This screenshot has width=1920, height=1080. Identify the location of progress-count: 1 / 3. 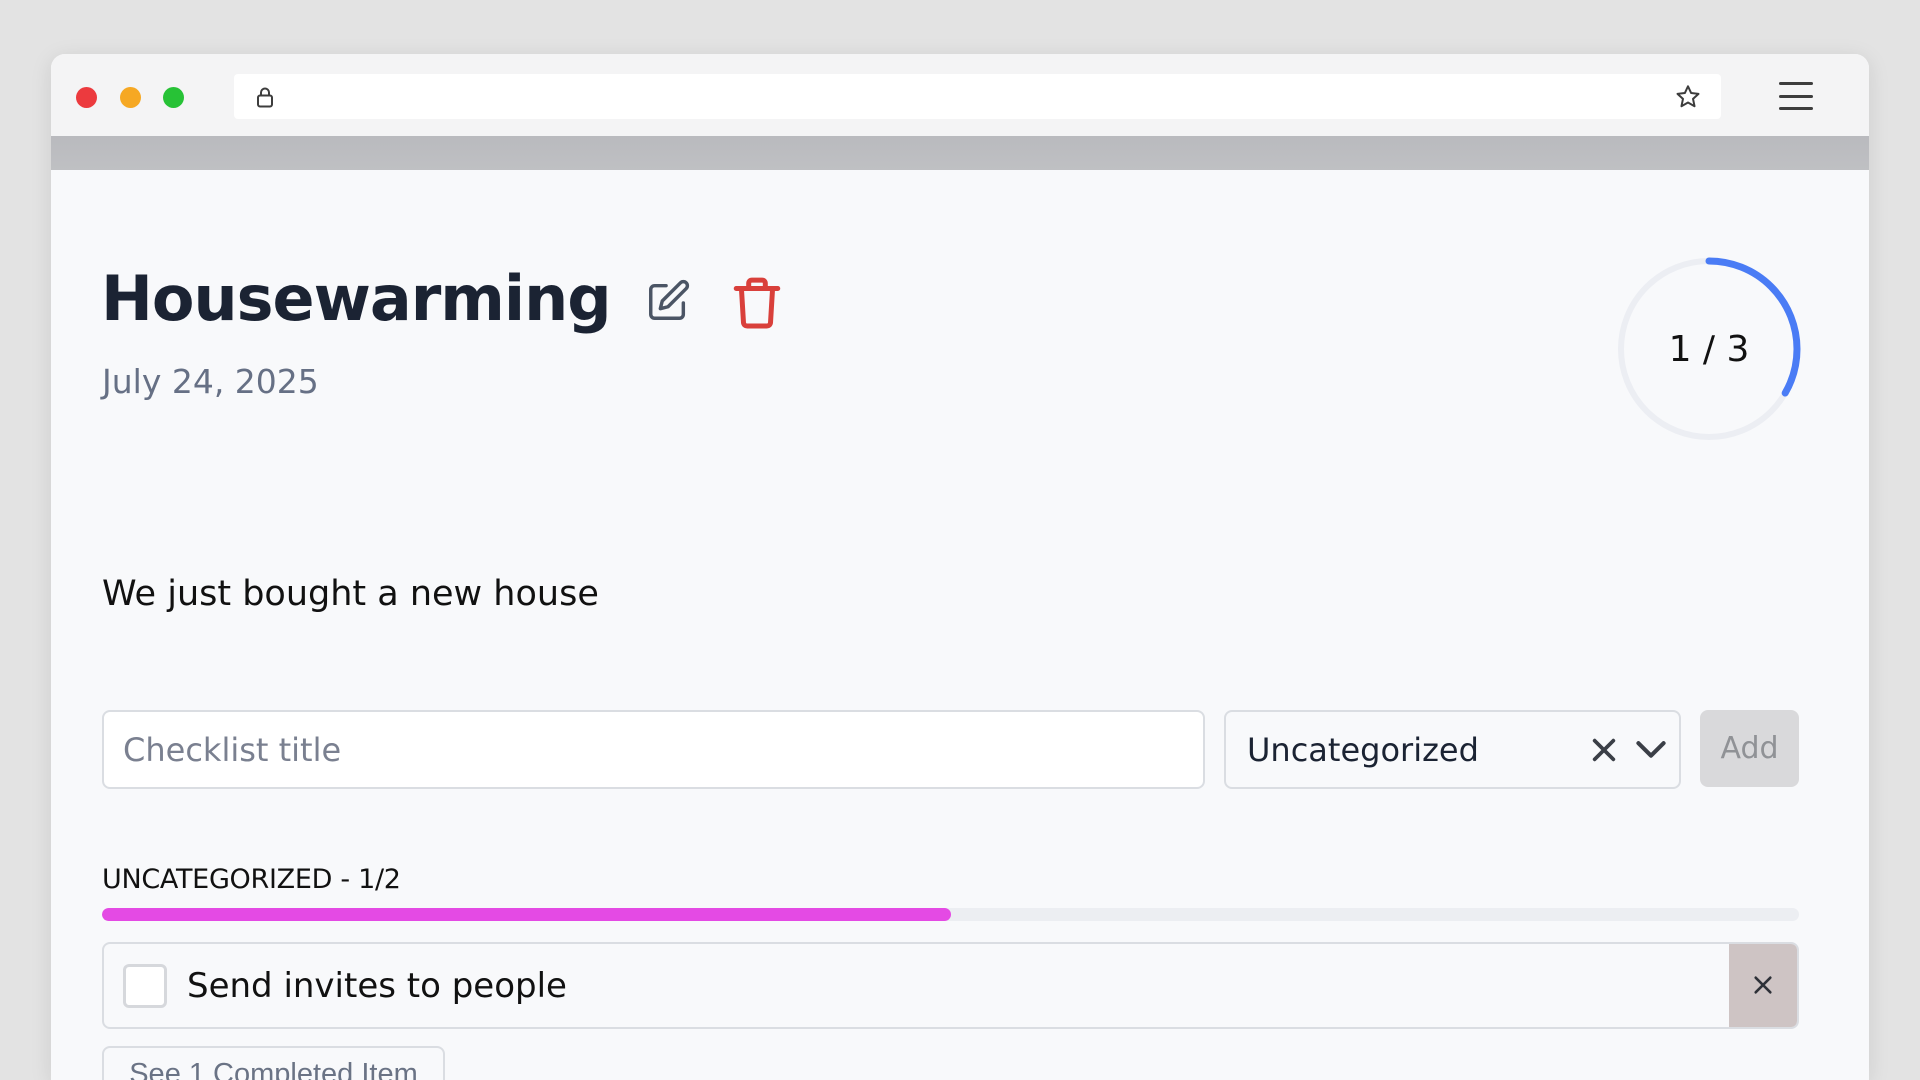
(1709, 349).